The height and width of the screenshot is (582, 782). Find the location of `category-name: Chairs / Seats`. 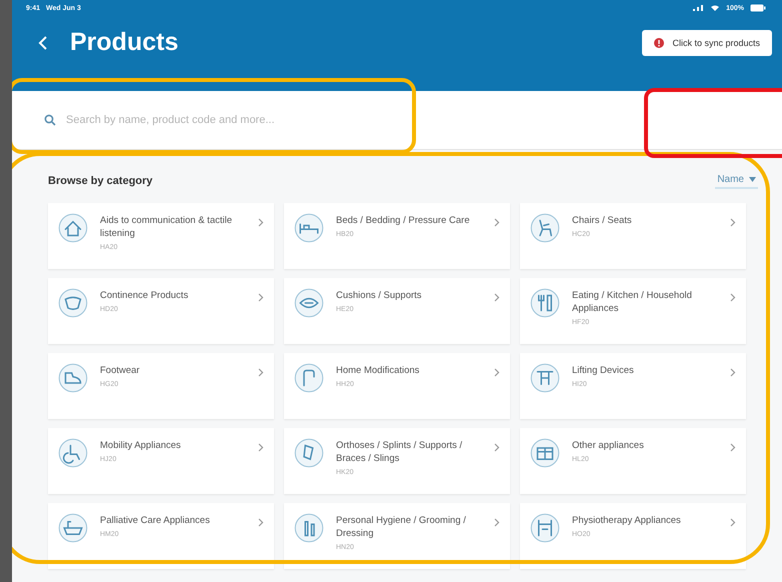

category-name: Chairs / Seats is located at coordinates (602, 221).